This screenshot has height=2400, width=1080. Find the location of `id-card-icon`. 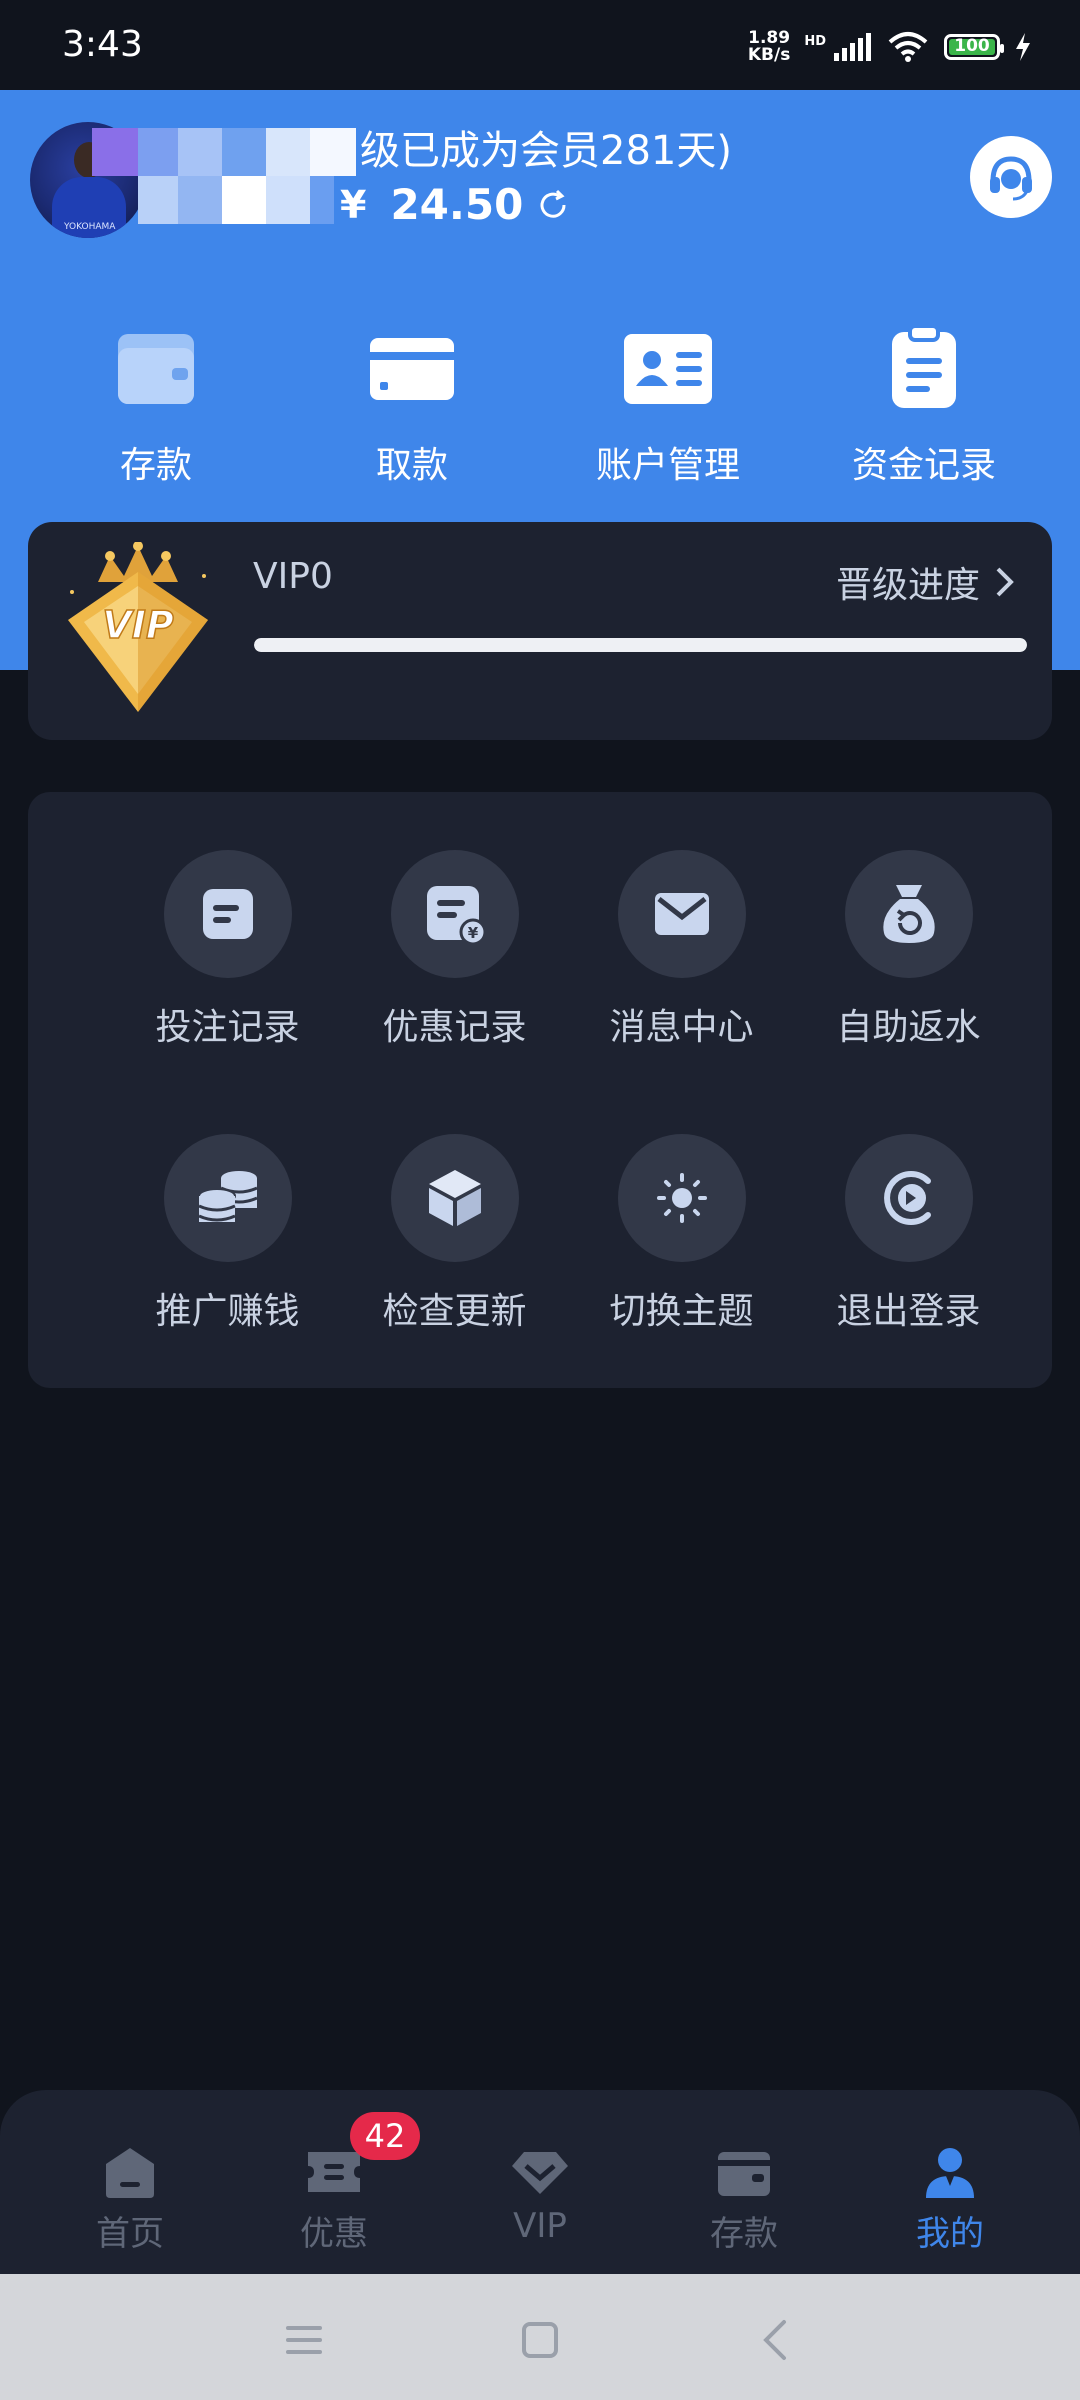

id-card-icon is located at coordinates (668, 369).